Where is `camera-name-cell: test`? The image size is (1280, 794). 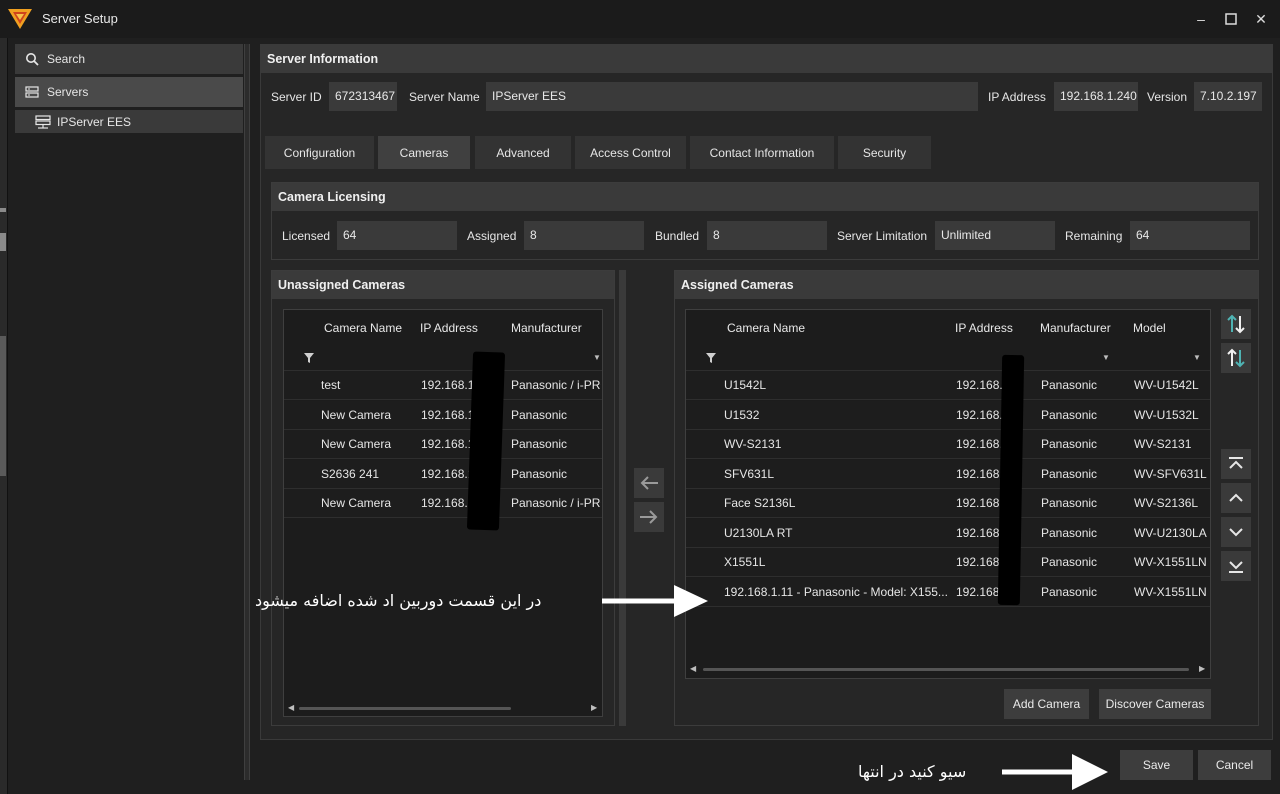
camera-name-cell: test is located at coordinates (331, 385).